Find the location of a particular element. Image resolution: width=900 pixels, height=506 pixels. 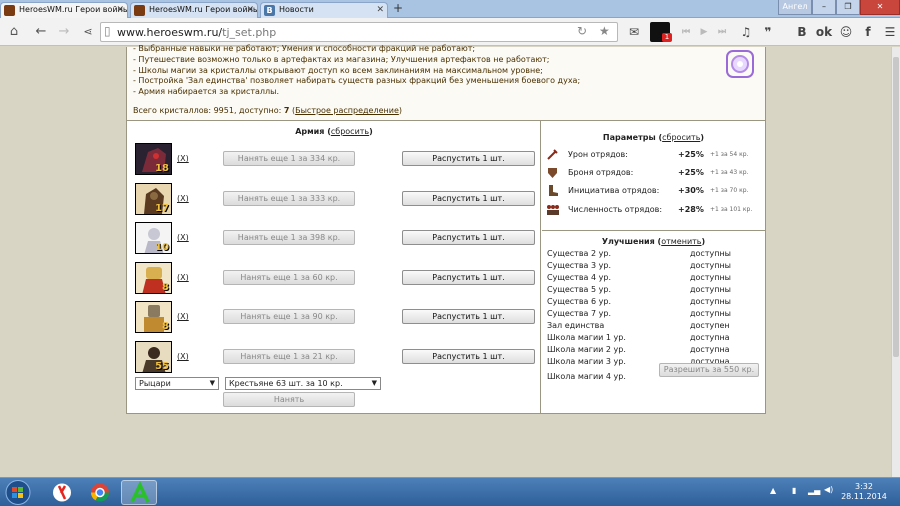

next-track-icon: ⏭ is located at coordinates (722, 32).